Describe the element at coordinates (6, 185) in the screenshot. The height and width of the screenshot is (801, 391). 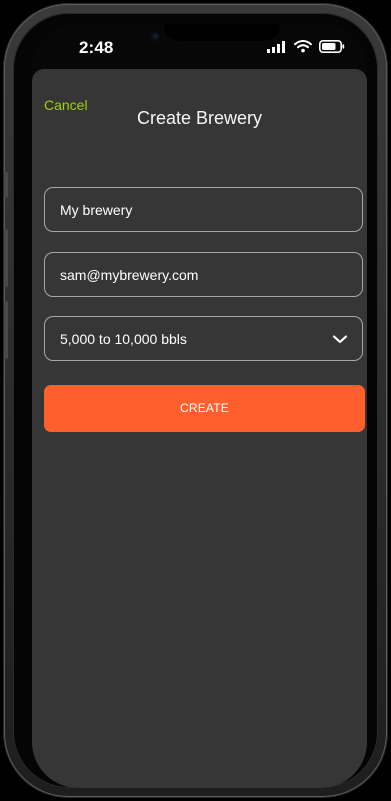
I see `mute-switch` at that location.